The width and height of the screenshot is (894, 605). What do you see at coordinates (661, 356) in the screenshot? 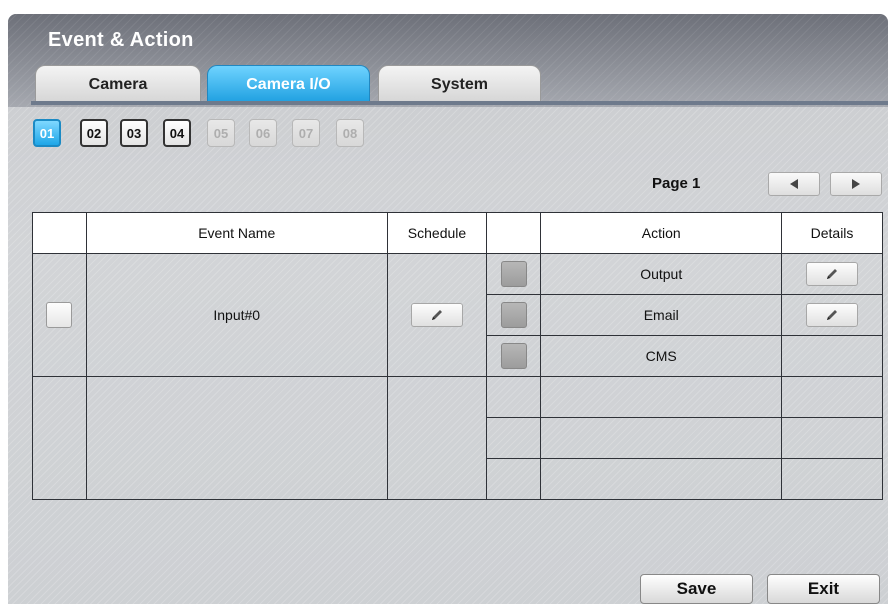
I see `action-label-cell: CMS` at bounding box center [661, 356].